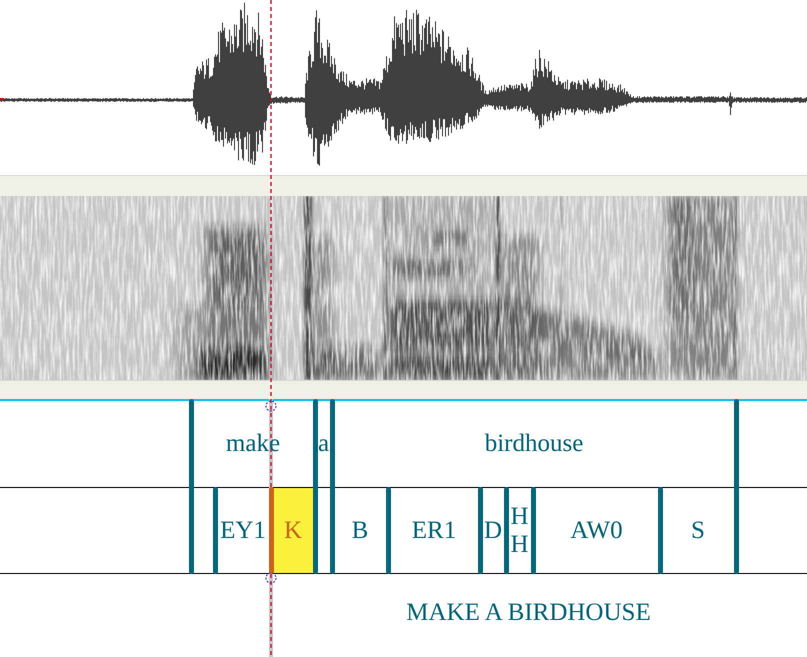  Describe the element at coordinates (243, 530) in the screenshot. I see `phone-label: EY1` at that location.